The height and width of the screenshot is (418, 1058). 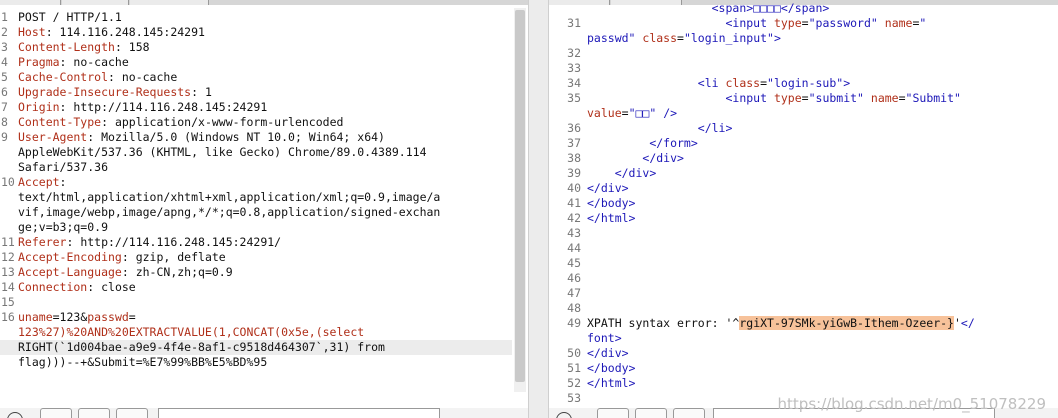 I want to click on line-number: 31, so click(x=574, y=23).